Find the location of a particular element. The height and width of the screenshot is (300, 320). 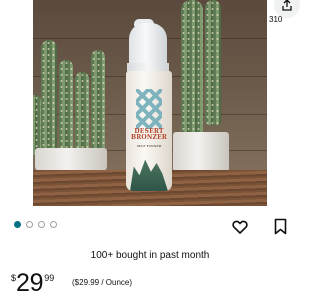

cart-count: 310 is located at coordinates (275, 19).